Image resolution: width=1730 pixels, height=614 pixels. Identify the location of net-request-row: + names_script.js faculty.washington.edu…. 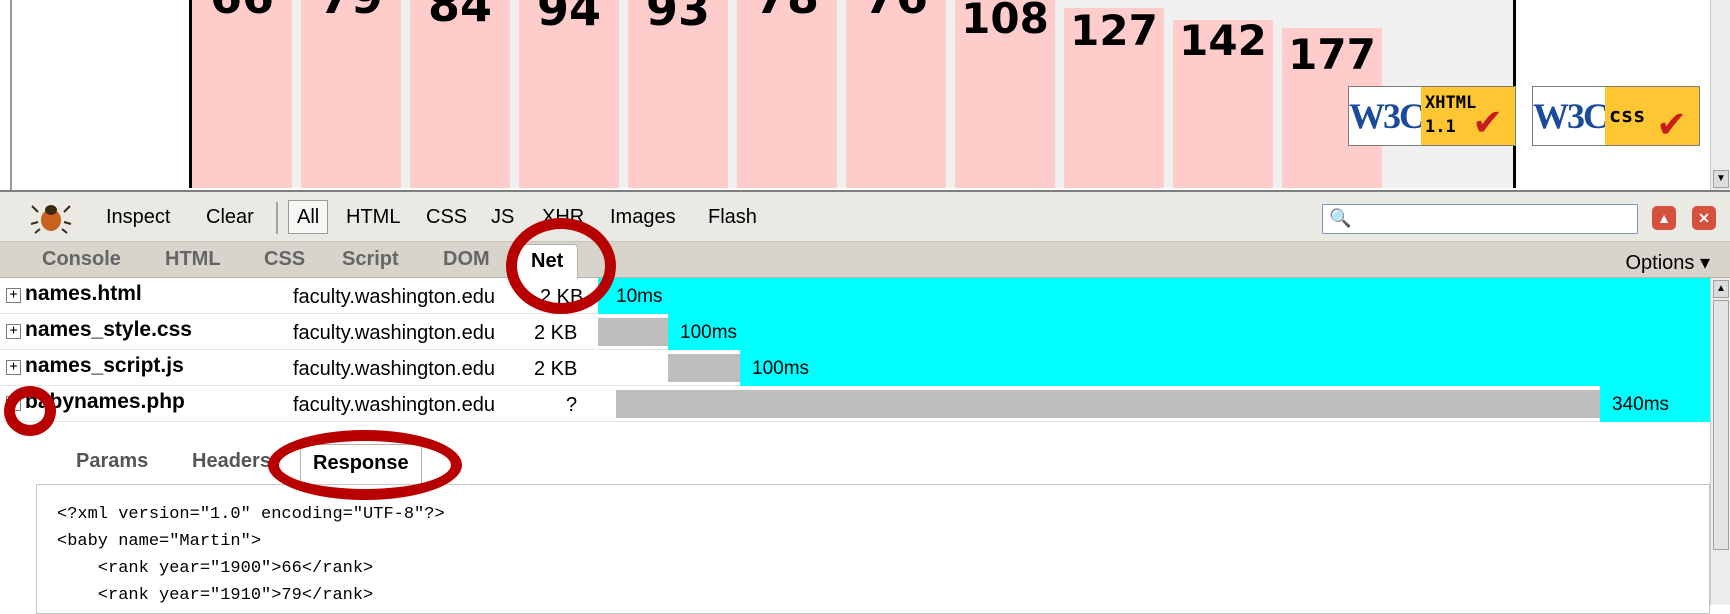
(855, 368).